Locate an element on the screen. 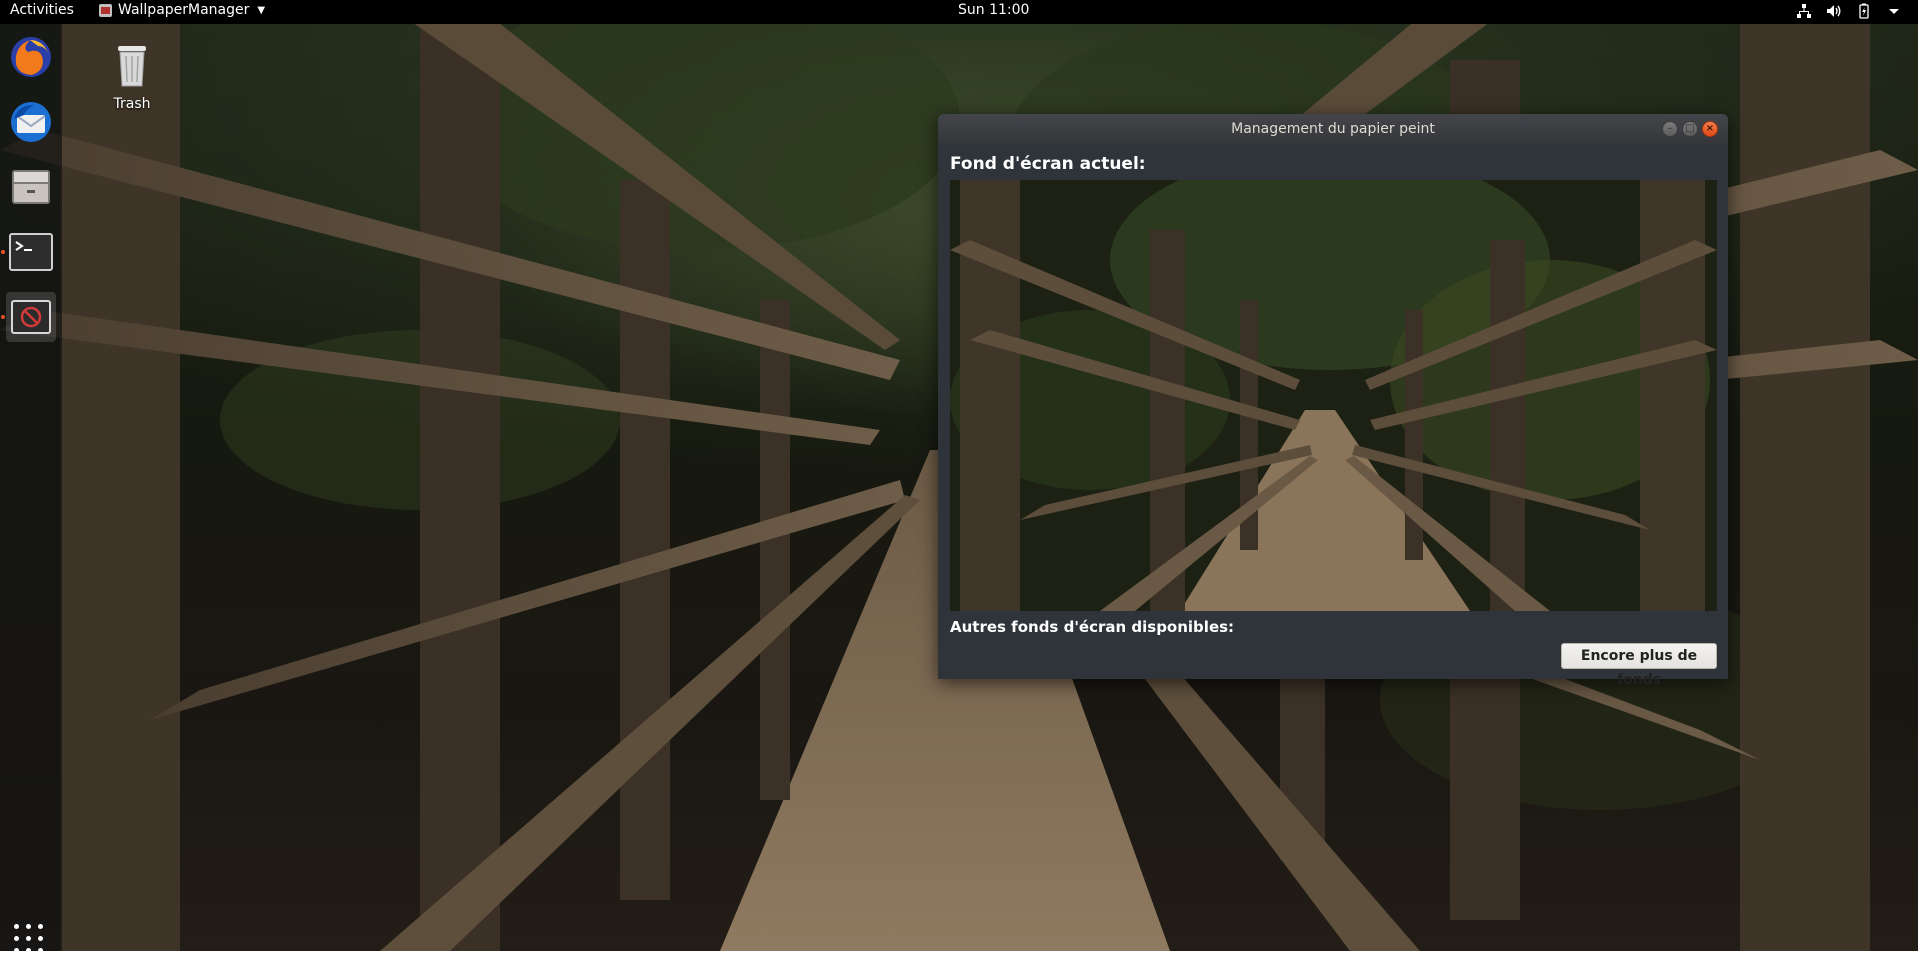  system-menu-caret-icon is located at coordinates (1894, 11).